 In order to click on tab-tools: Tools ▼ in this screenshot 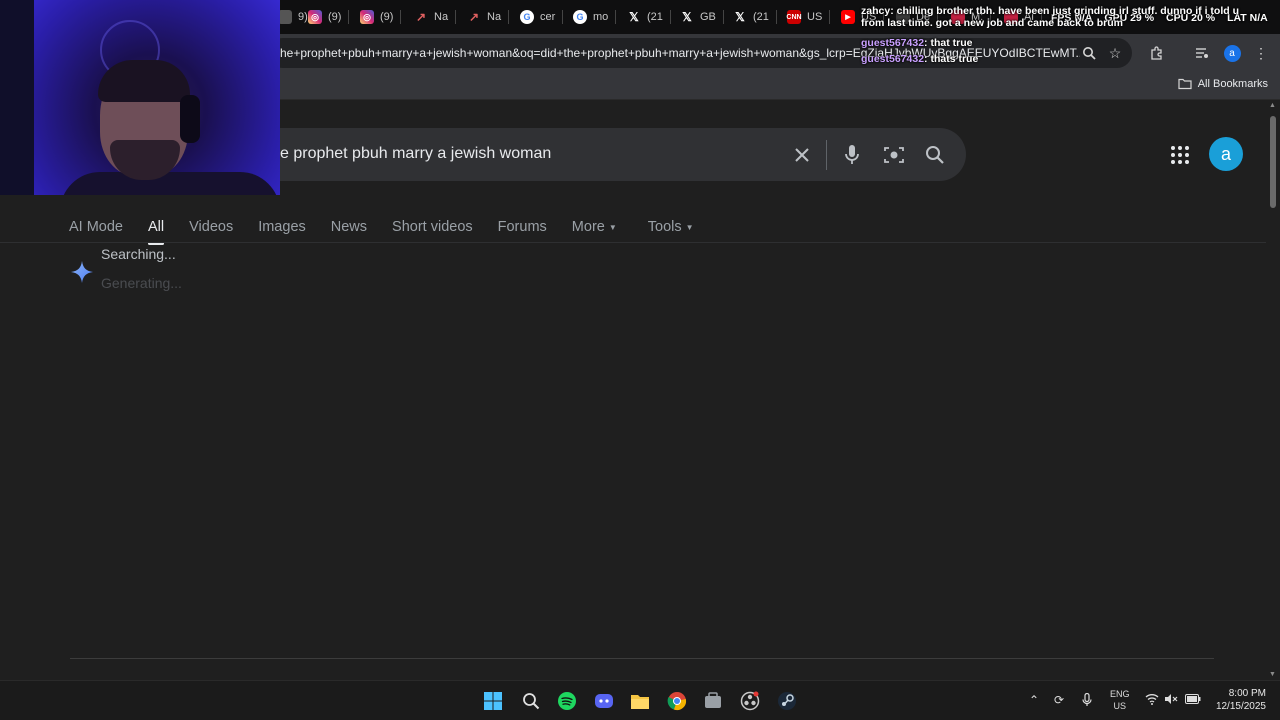, I will do `click(671, 227)`.